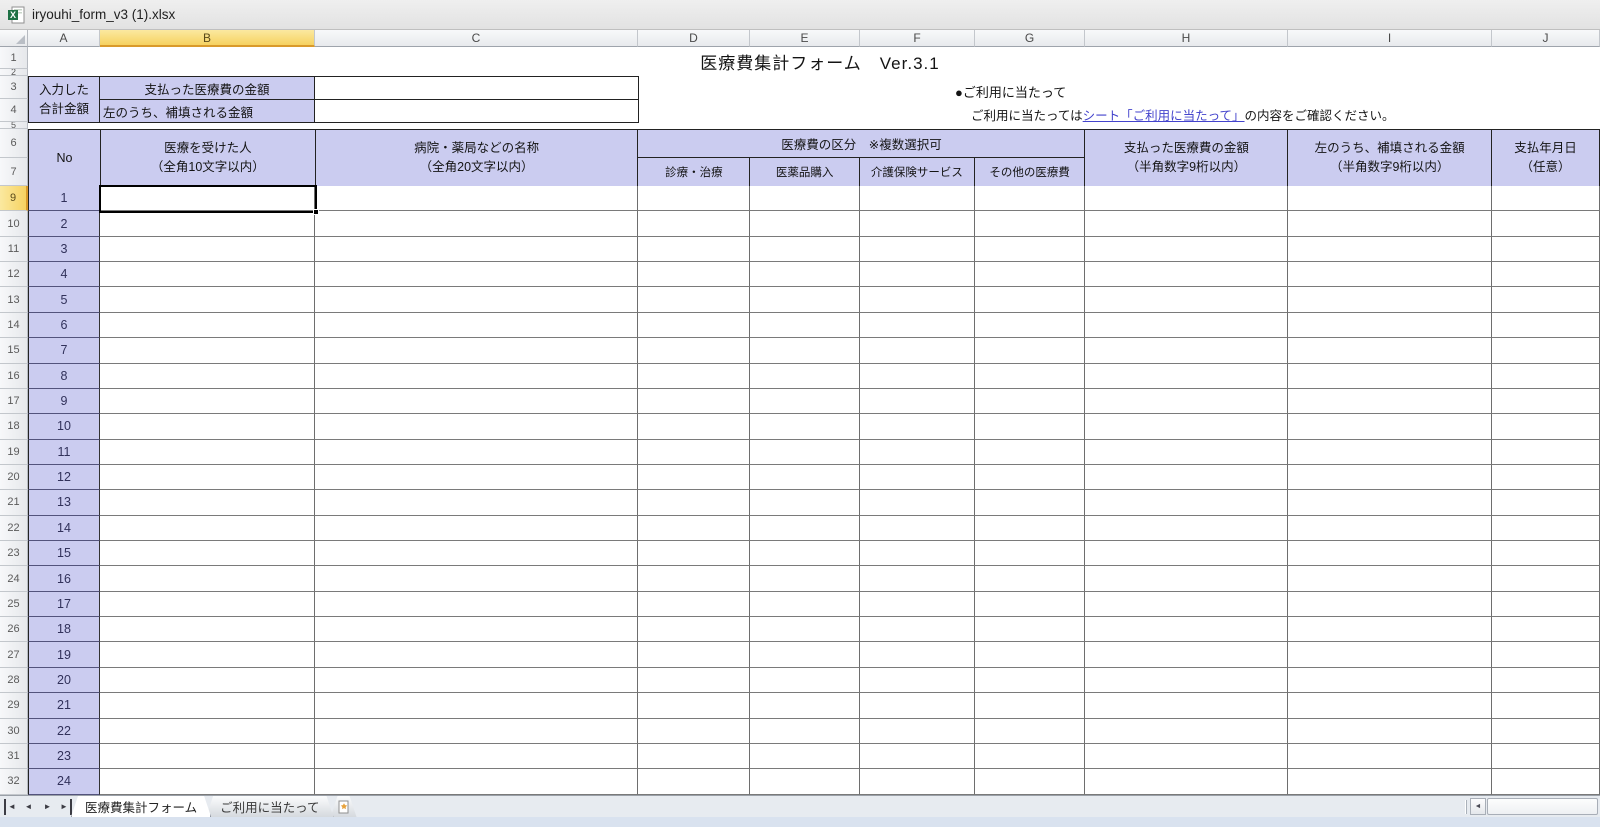 The height and width of the screenshot is (827, 1600). I want to click on cell-I30, so click(1390, 731).